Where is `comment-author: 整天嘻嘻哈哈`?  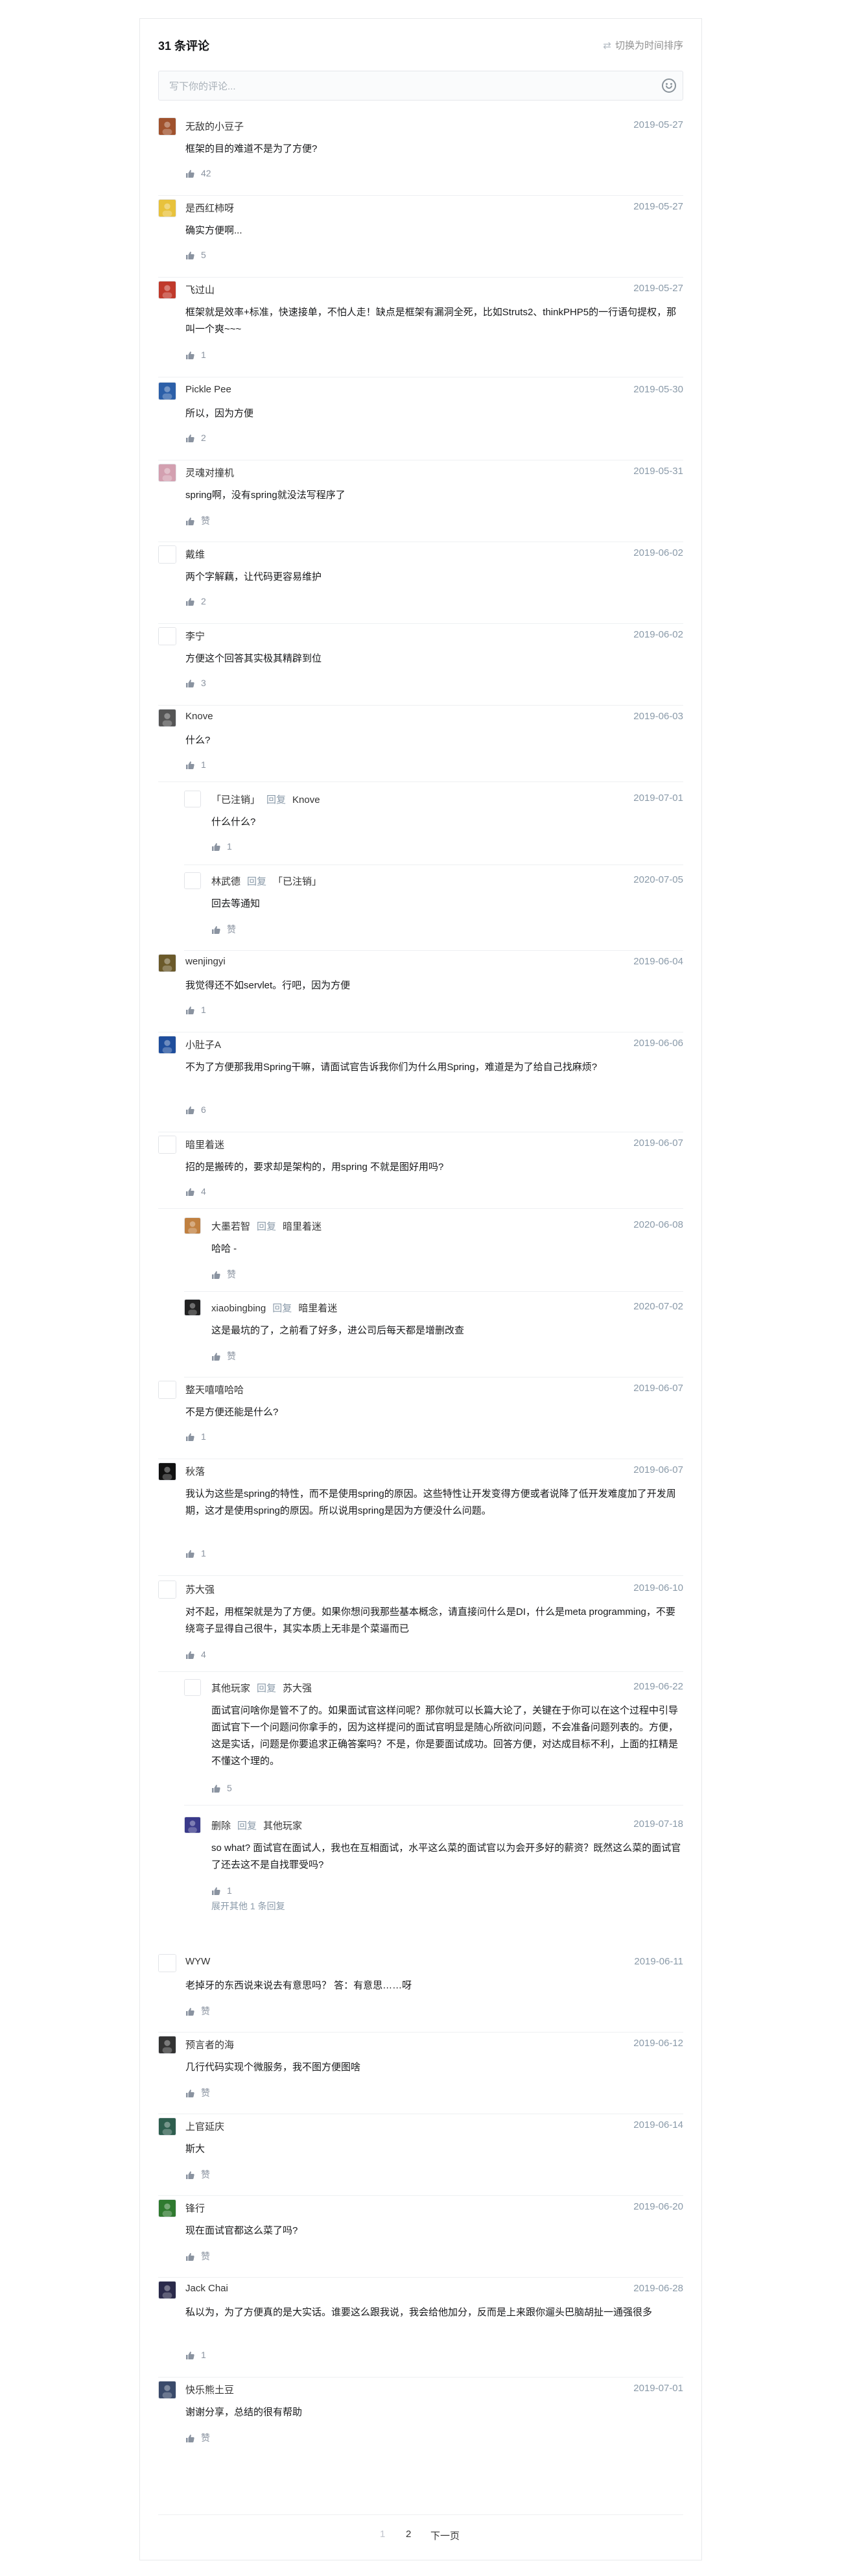 comment-author: 整天嘻嘻哈哈 is located at coordinates (215, 1390).